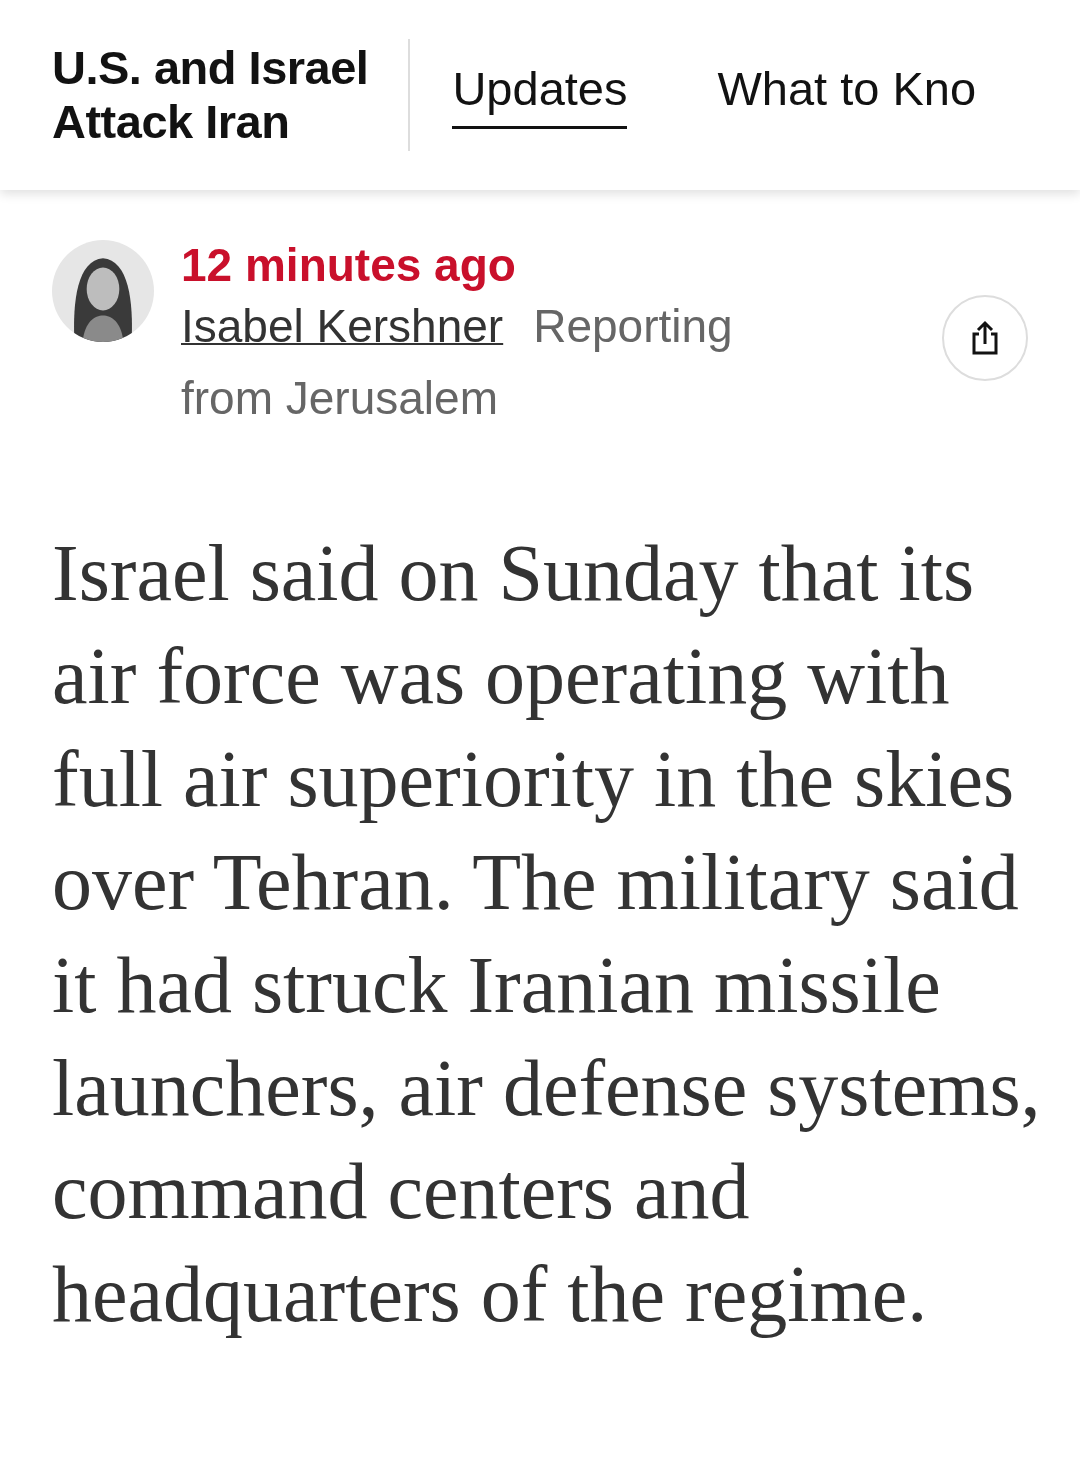 The image size is (1080, 1459). I want to click on nav-tab: Updates, so click(540, 95).